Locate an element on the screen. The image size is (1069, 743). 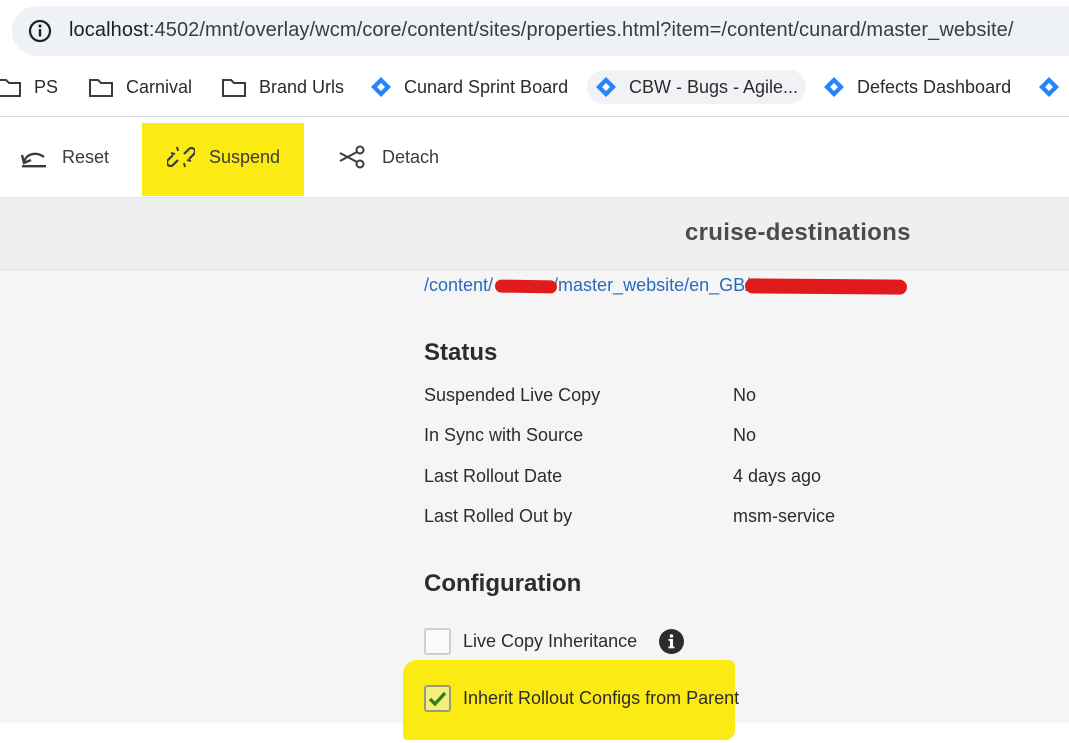
bookmark-carnival: Carnival is located at coordinates (140, 87).